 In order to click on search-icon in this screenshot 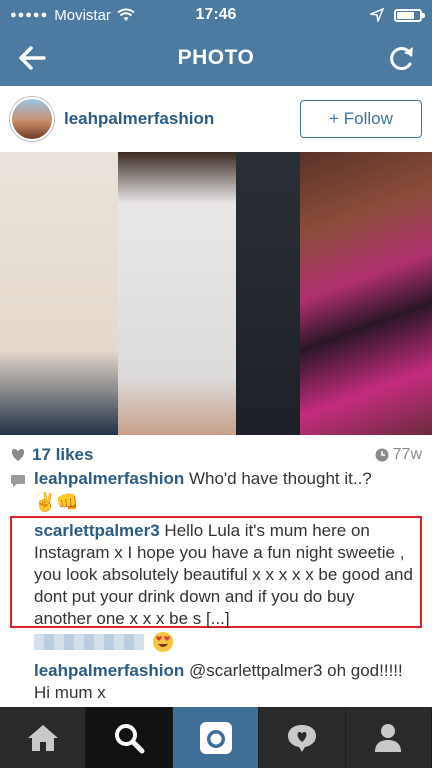, I will do `click(130, 738)`.